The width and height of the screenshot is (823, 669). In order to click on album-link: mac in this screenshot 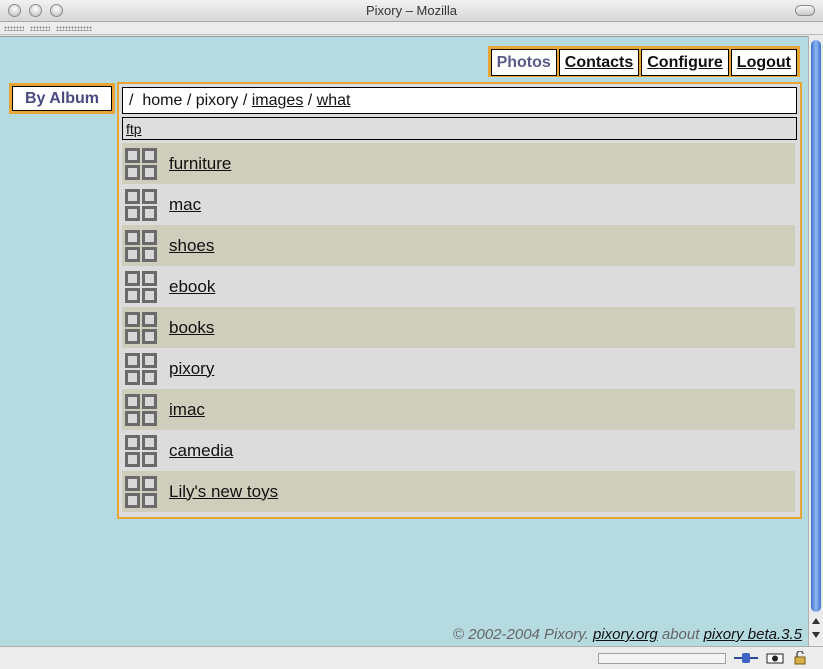, I will do `click(185, 205)`.